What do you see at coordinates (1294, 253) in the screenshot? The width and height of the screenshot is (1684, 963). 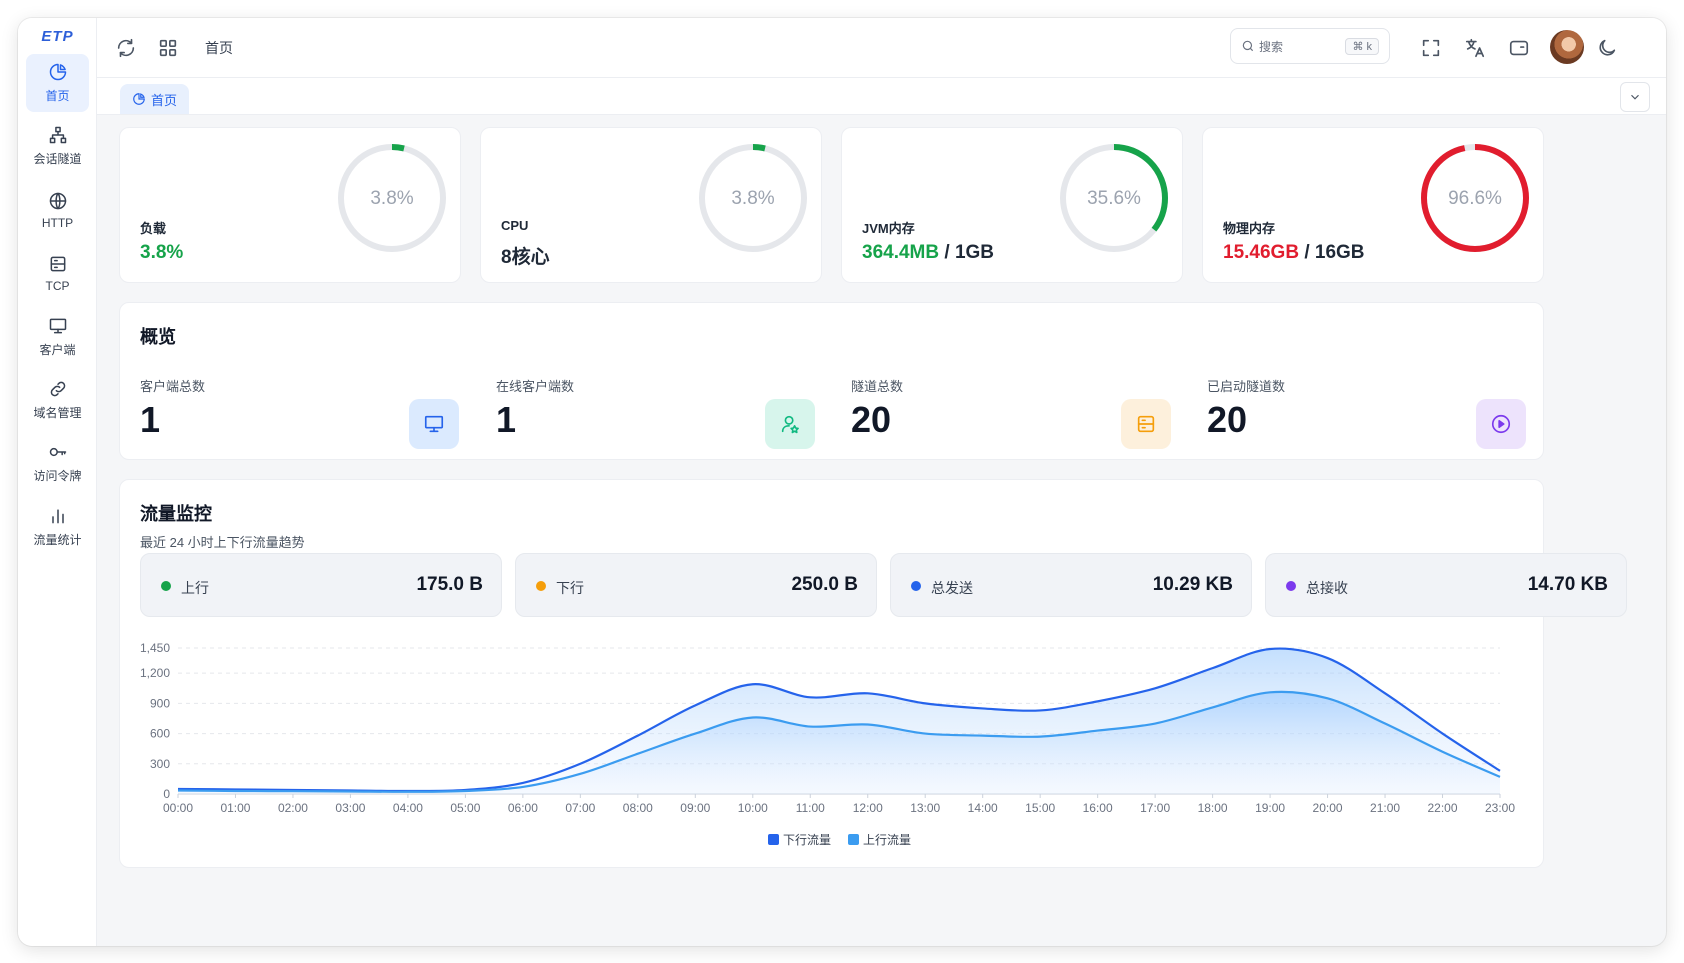 I see `stat-value: 15.46GB / 16GB` at bounding box center [1294, 253].